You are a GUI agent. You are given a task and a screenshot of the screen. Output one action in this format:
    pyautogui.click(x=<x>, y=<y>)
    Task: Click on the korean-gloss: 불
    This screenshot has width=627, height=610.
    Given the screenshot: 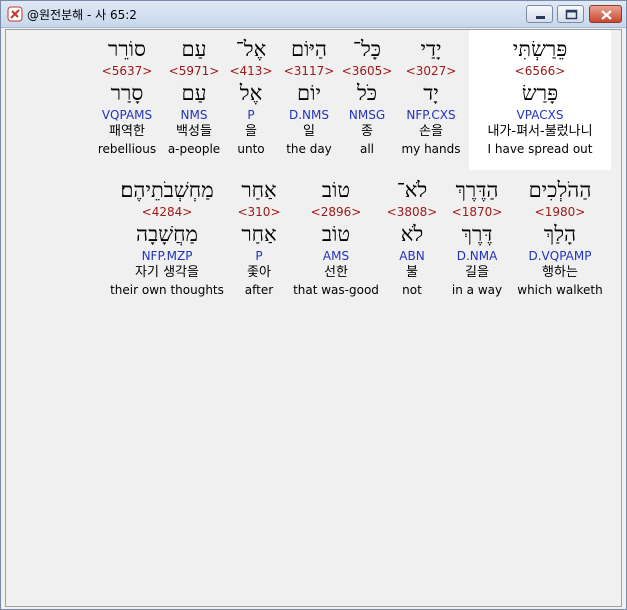 What is the action you would take?
    pyautogui.click(x=412, y=272)
    